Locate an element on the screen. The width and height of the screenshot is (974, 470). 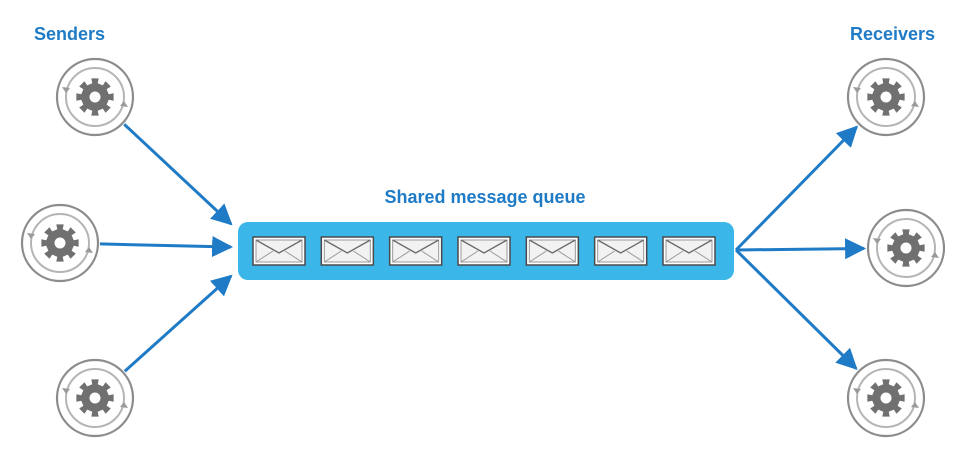
message-queue is located at coordinates (486, 251).